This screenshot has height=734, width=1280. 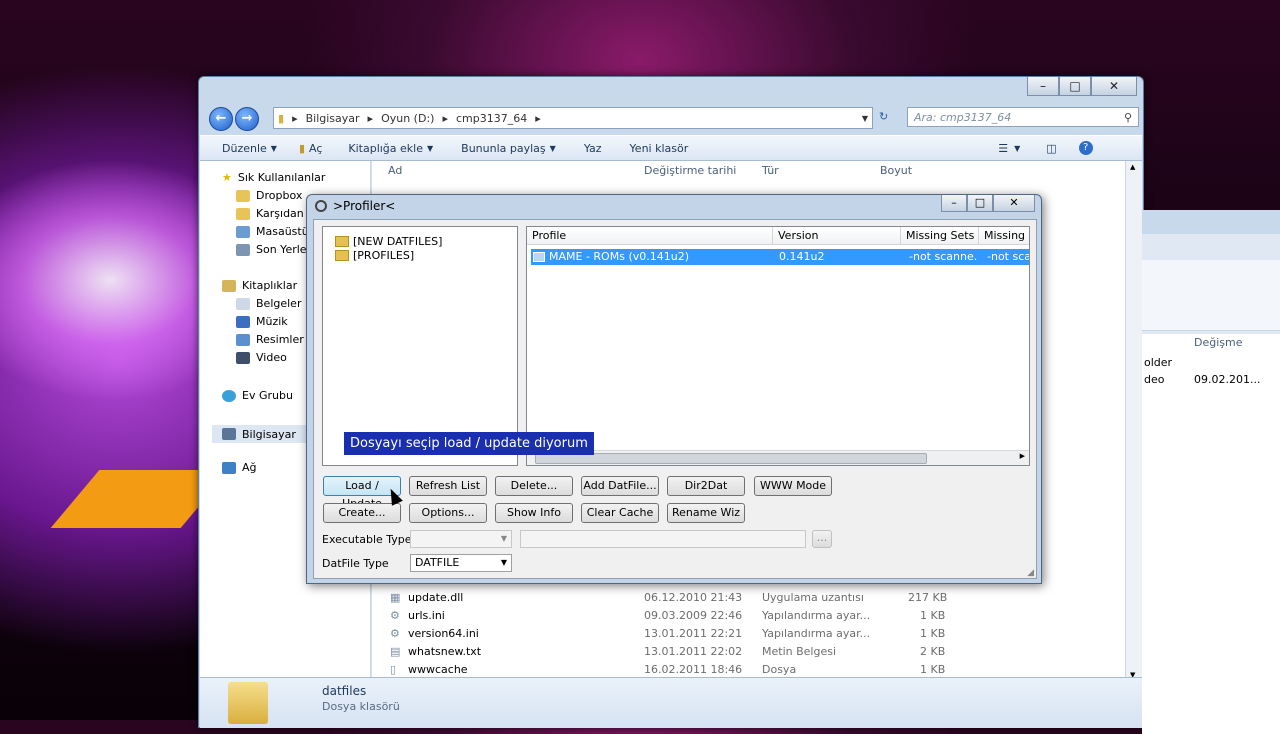 I want to click on nav-item-recent: Son Yerler, so click(x=273, y=249).